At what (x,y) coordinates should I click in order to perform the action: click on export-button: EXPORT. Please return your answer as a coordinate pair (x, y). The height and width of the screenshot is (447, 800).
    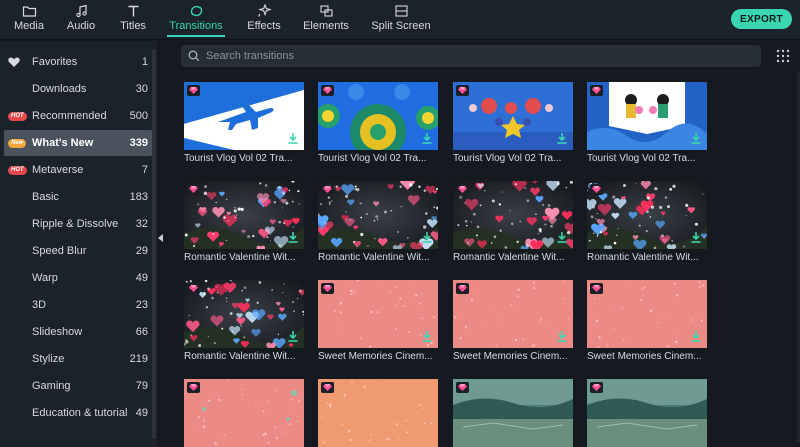
    Looking at the image, I should click on (761, 19).